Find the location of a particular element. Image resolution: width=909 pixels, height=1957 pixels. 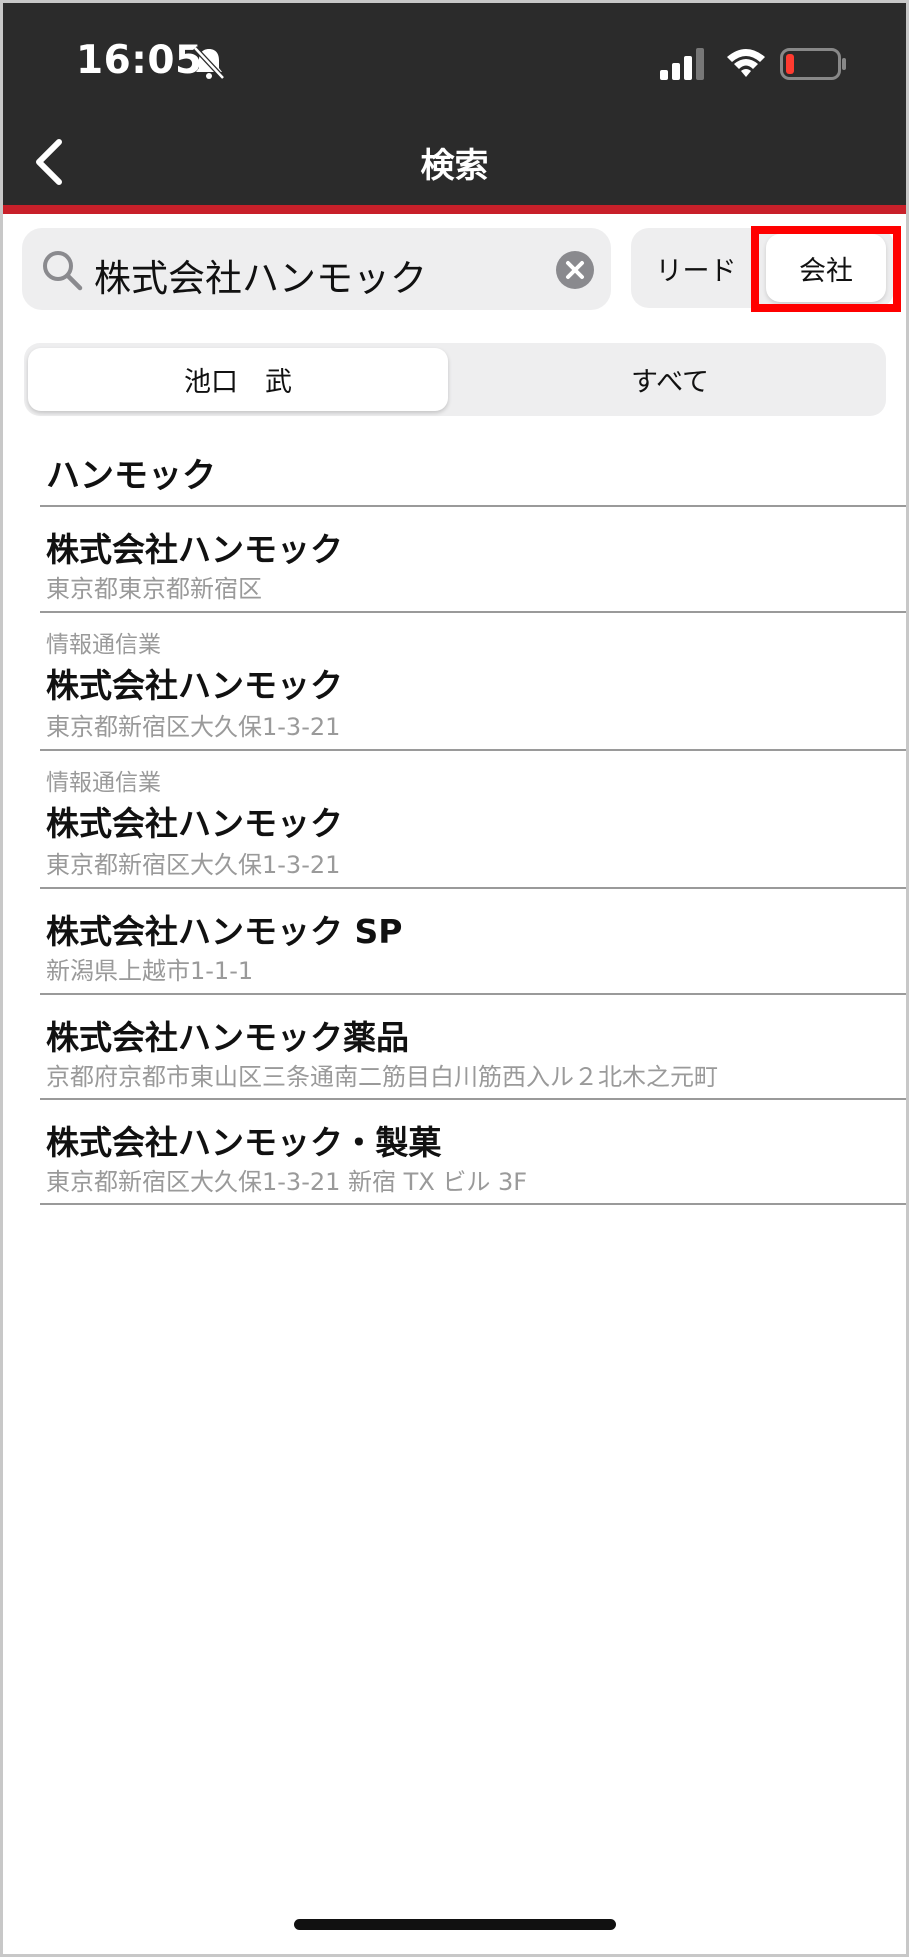

company-address: 新潟県上越市1-1-1 is located at coordinates (150, 971).